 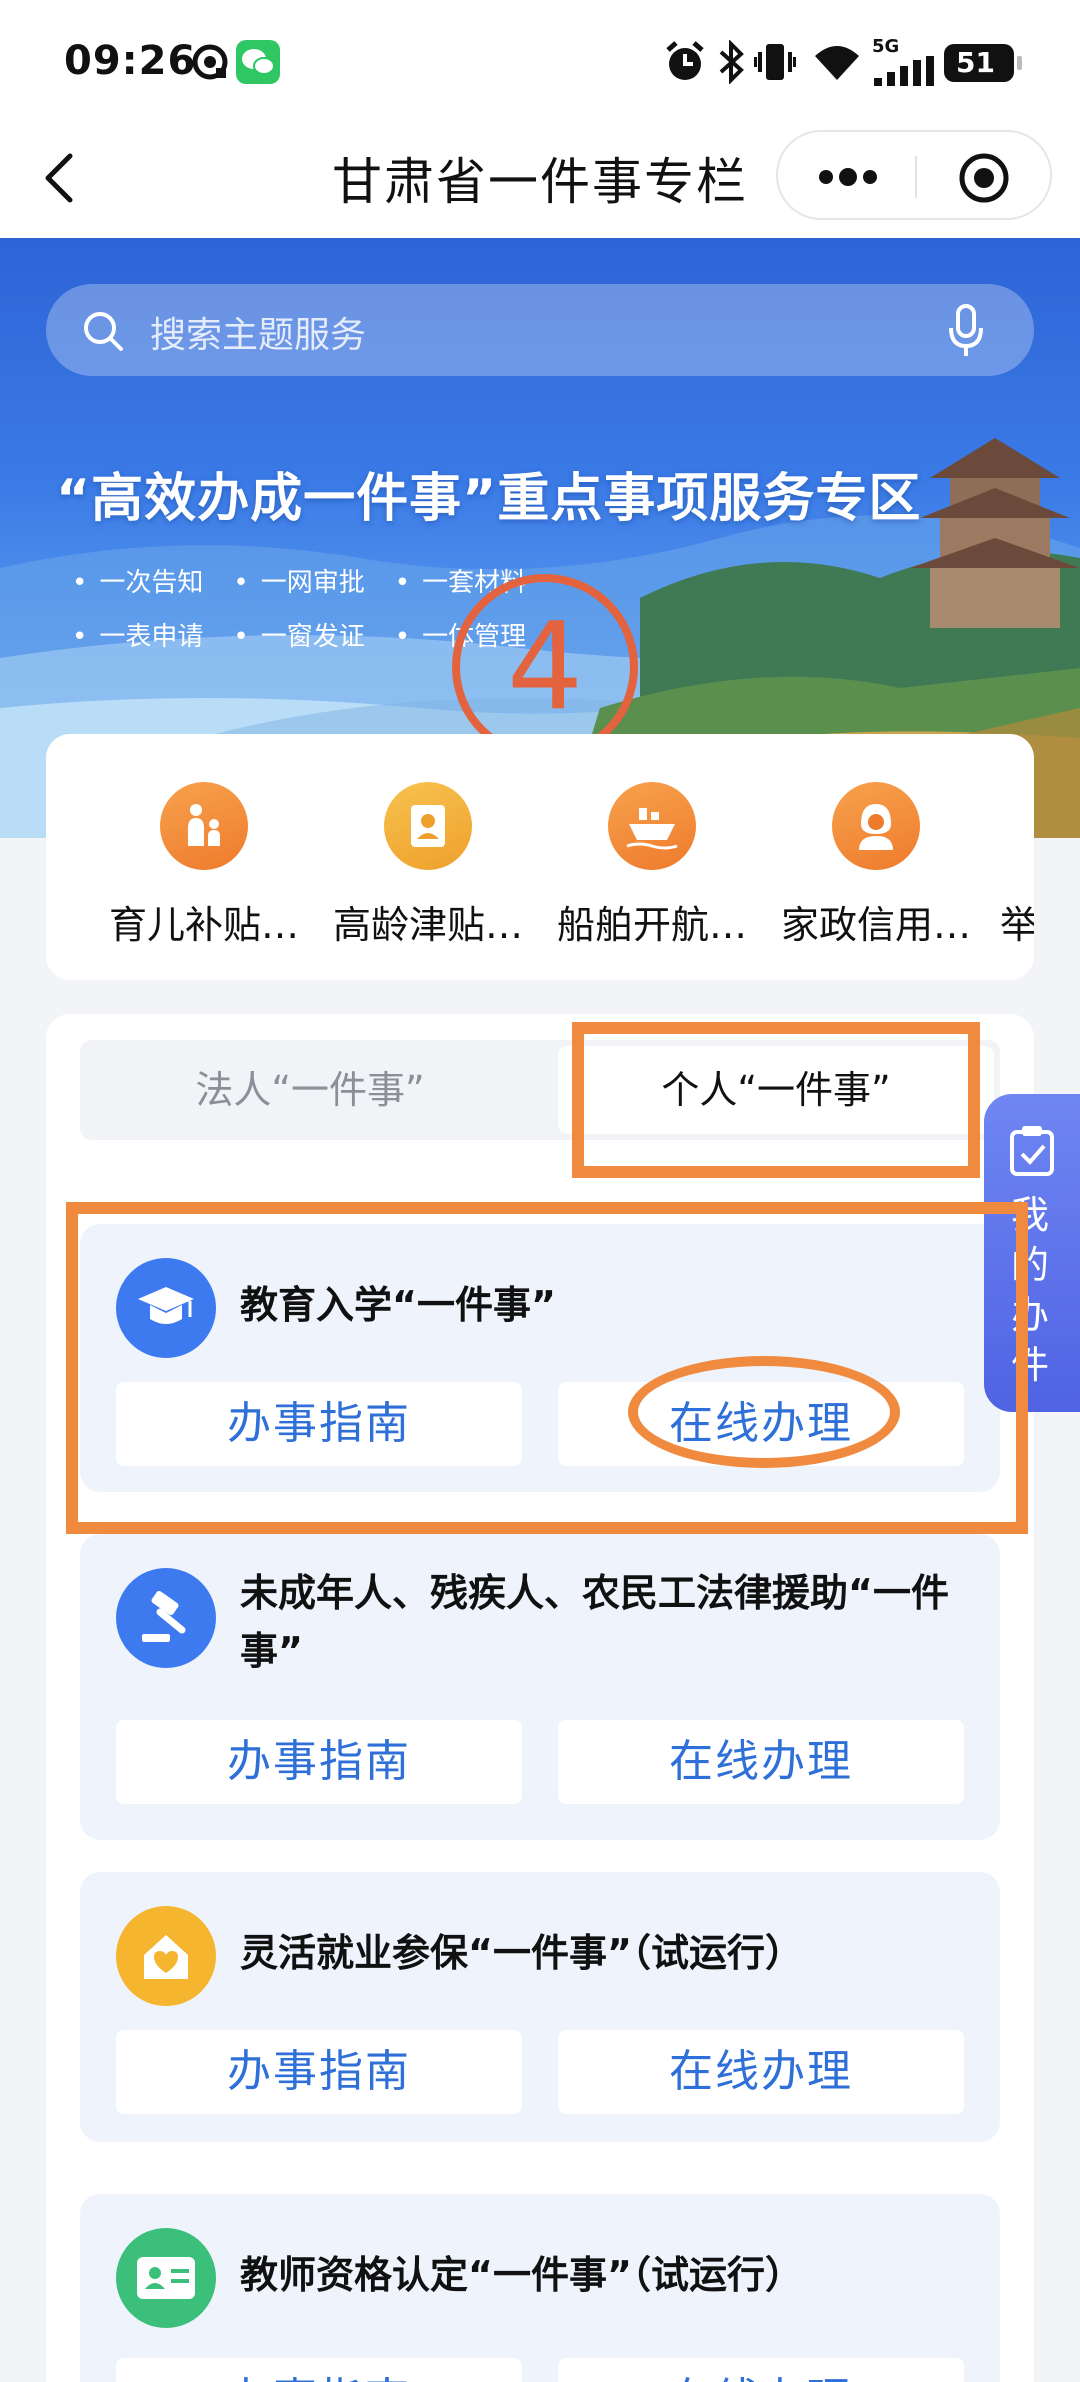 What do you see at coordinates (137, 583) in the screenshot?
I see `bullet-item: 一次告知` at bounding box center [137, 583].